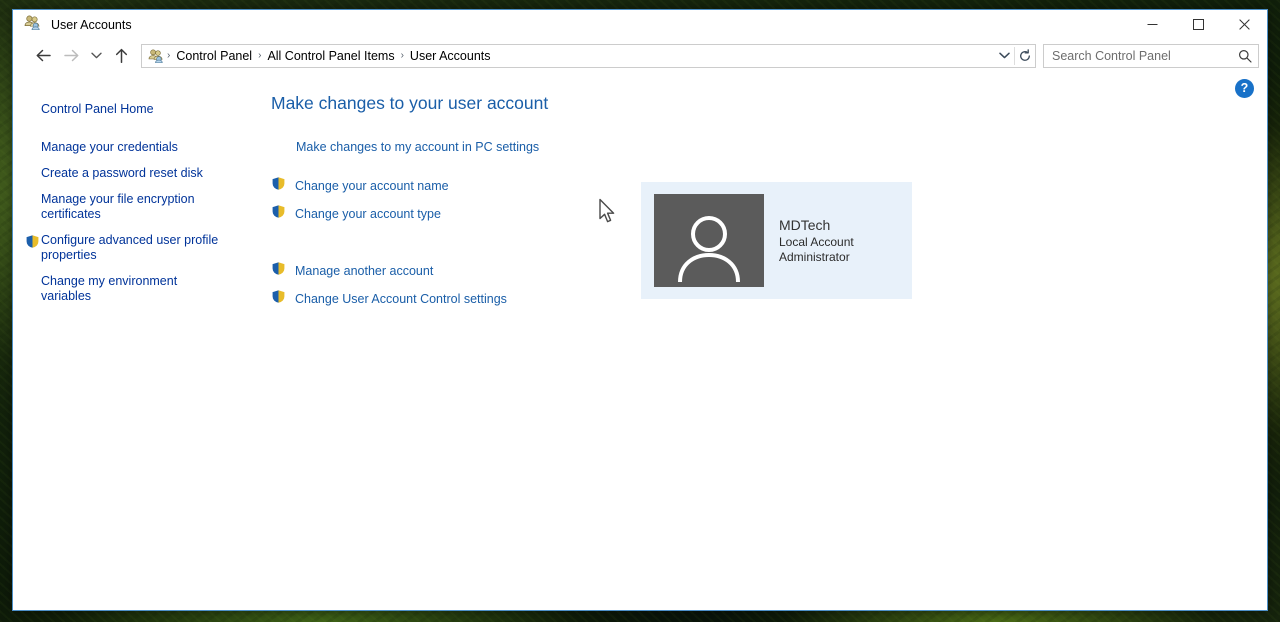  Describe the element at coordinates (156, 56) in the screenshot. I see `breadcrumb-user-accounts-icon` at that location.